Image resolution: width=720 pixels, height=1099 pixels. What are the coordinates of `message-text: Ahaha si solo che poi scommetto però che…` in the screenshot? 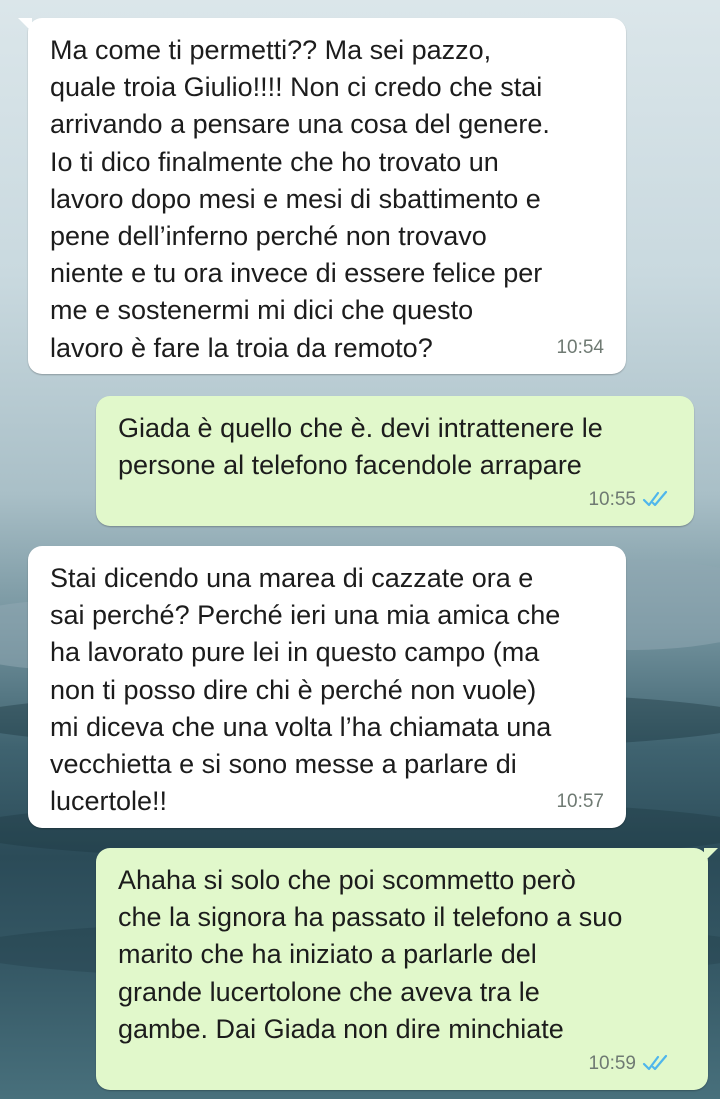 It's located at (370, 954).